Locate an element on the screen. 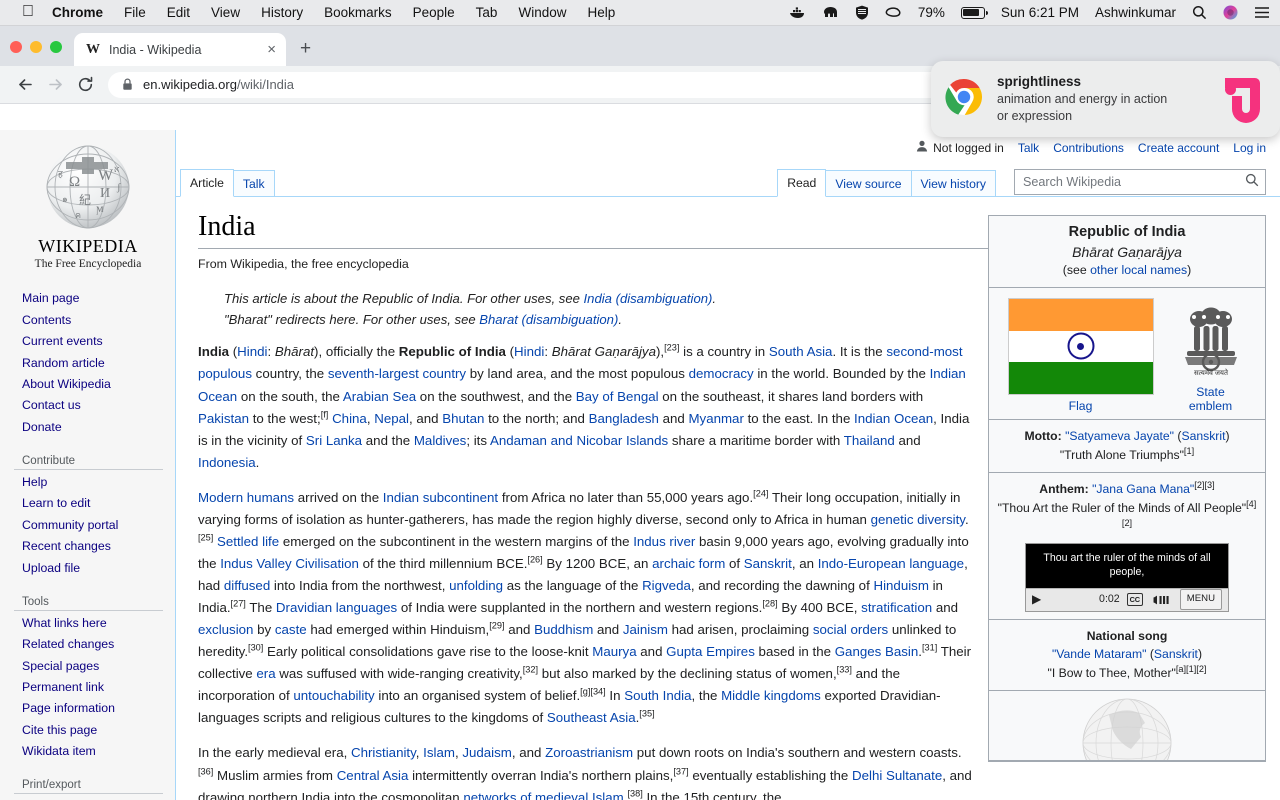  anthem-link: "Jana Gana Mana" is located at coordinates (1143, 489).